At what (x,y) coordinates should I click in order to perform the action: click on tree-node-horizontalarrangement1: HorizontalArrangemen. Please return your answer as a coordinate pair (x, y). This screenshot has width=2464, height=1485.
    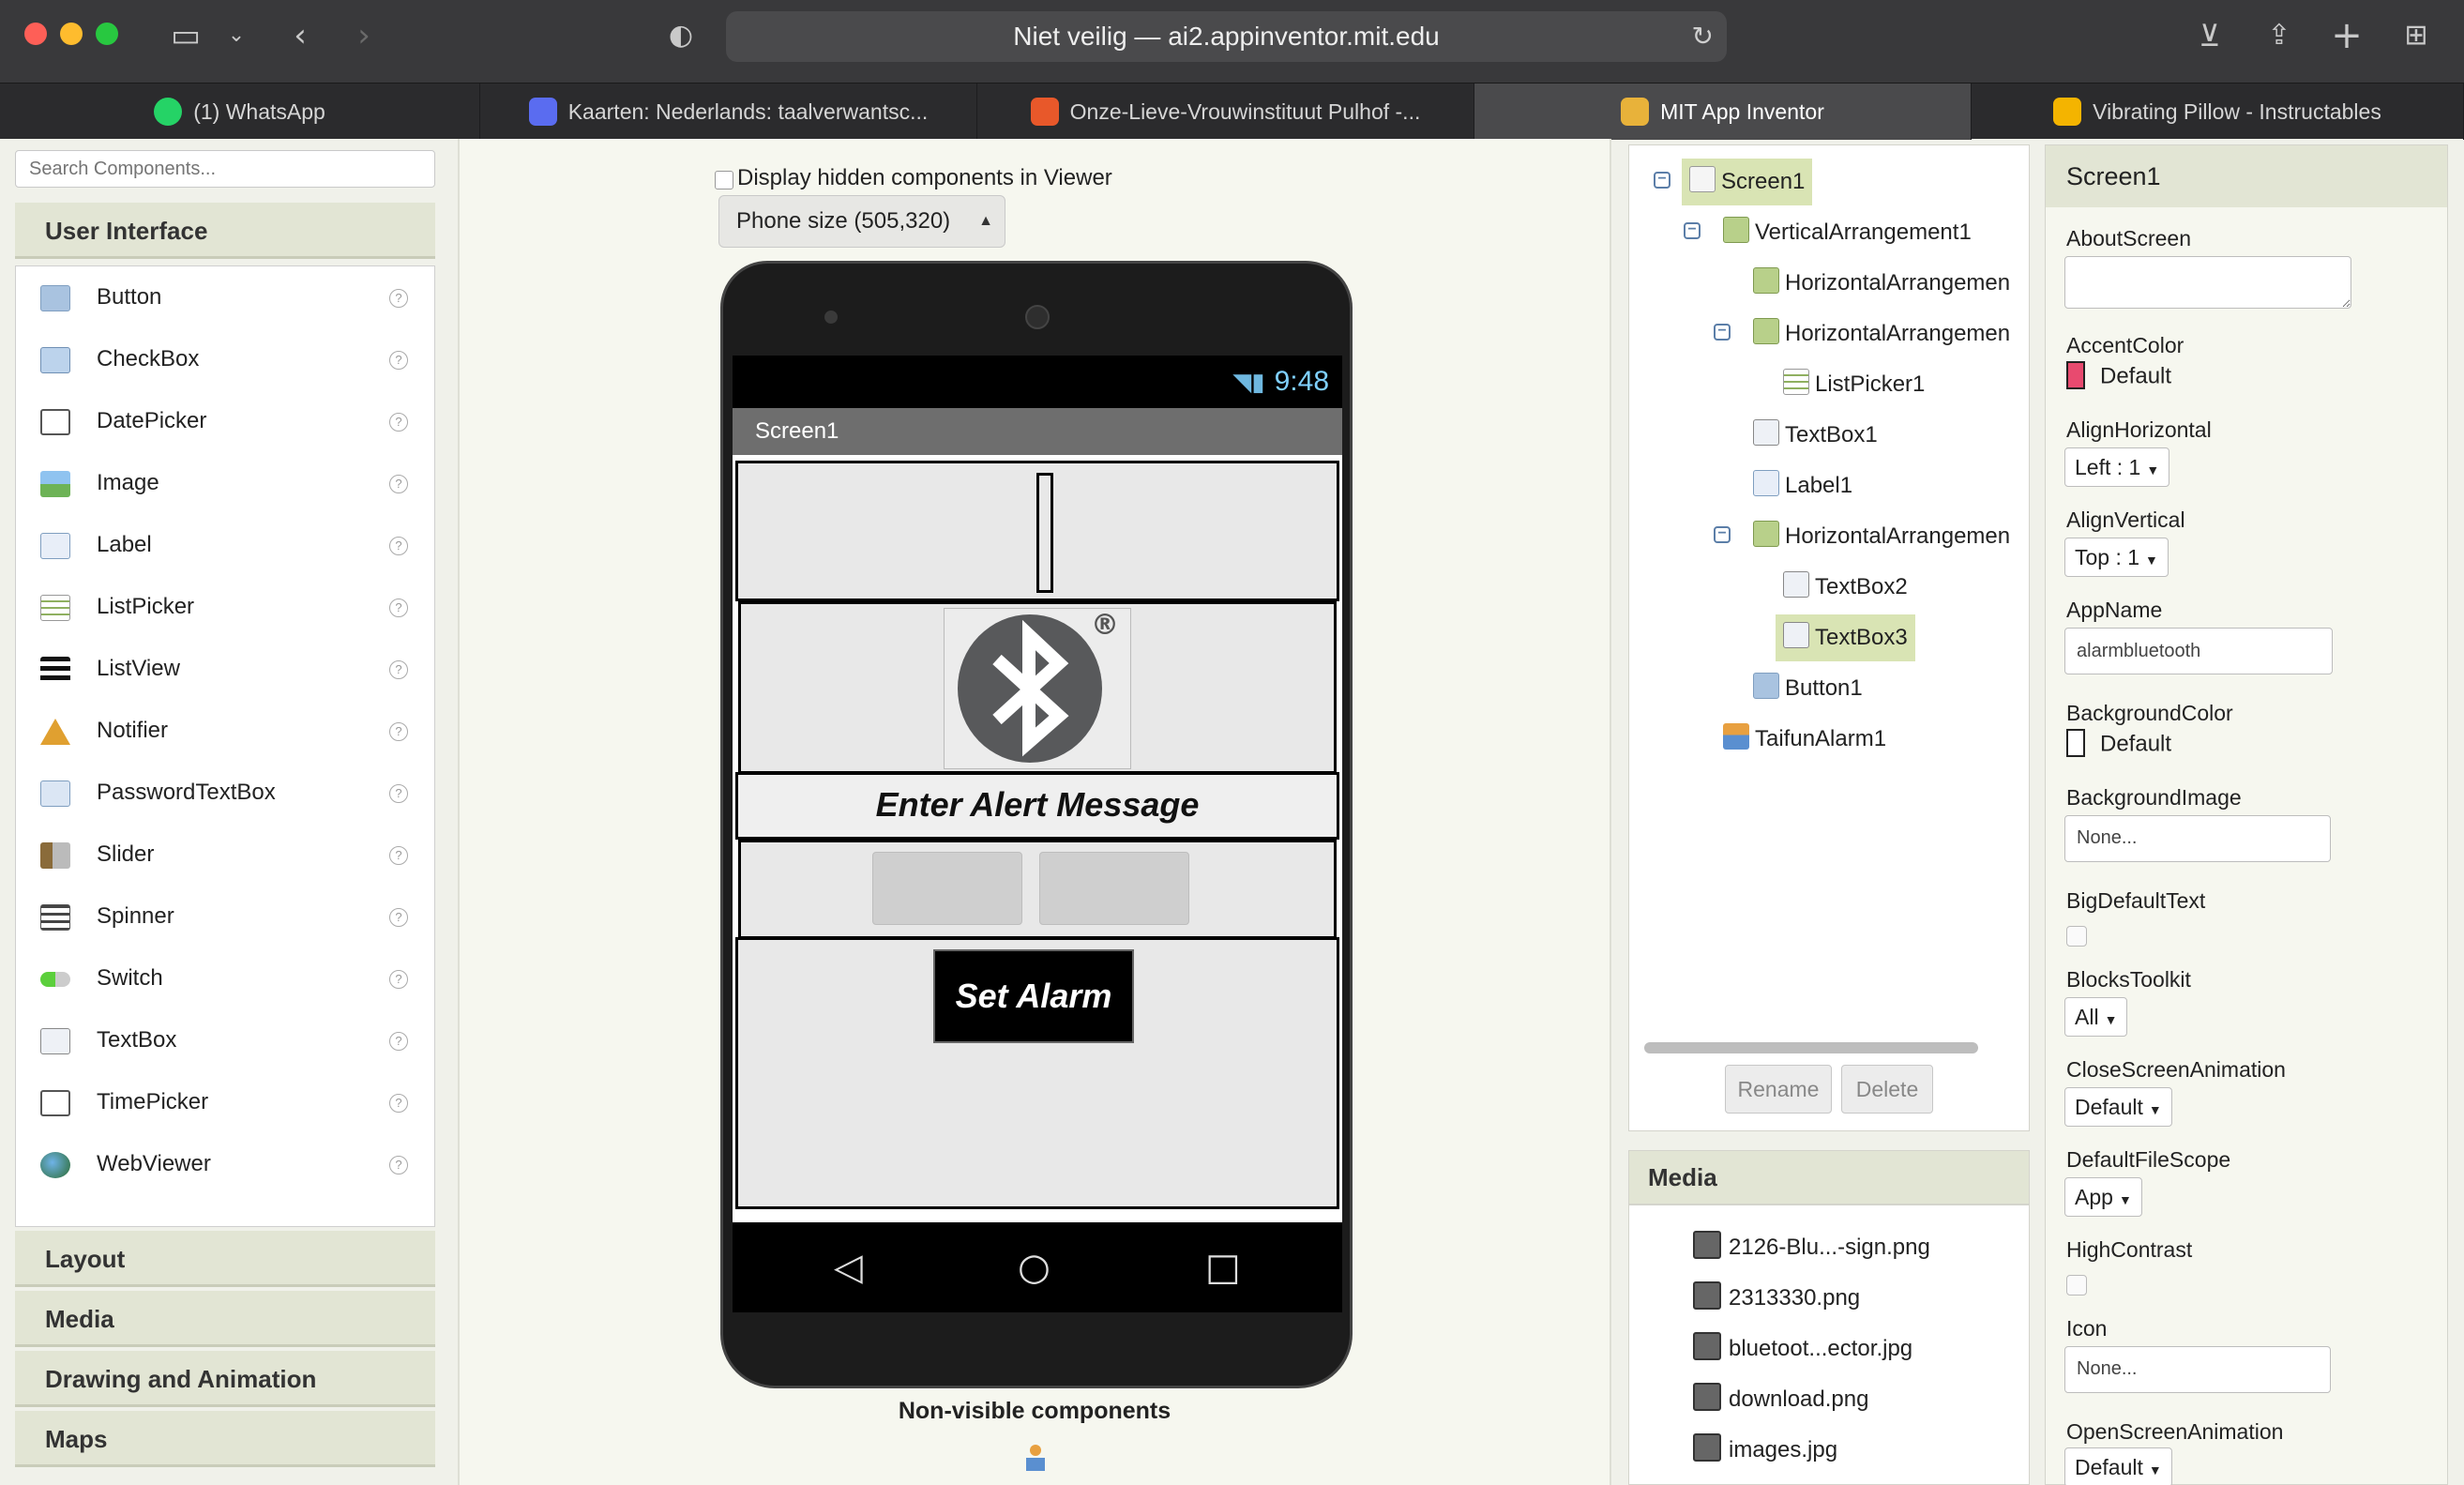
    Looking at the image, I should click on (1881, 283).